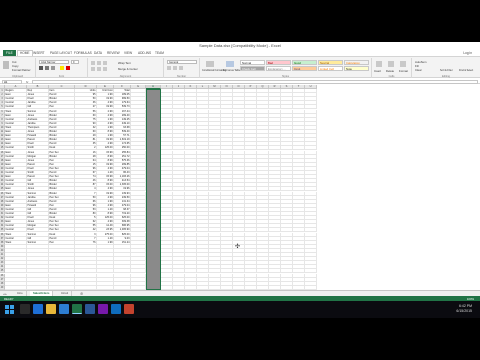  What do you see at coordinates (54, 62) in the screenshot?
I see `font-name-select: Arial Narrow` at bounding box center [54, 62].